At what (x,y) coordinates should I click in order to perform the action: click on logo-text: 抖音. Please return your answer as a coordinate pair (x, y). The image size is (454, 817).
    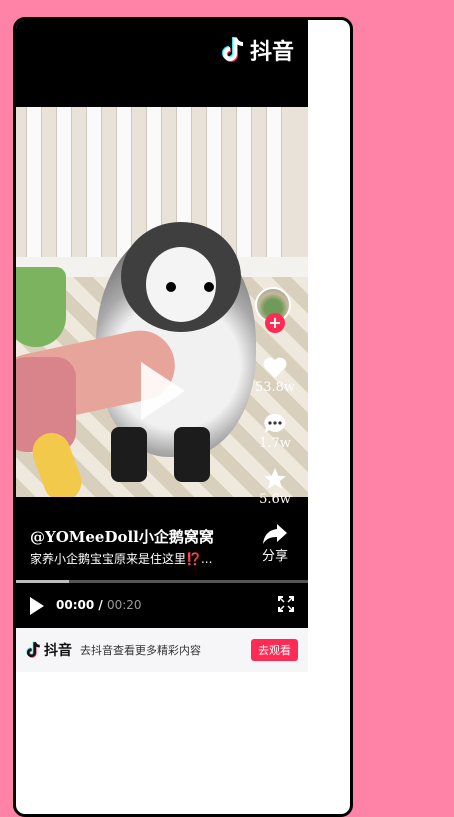
    Looking at the image, I should click on (271, 52).